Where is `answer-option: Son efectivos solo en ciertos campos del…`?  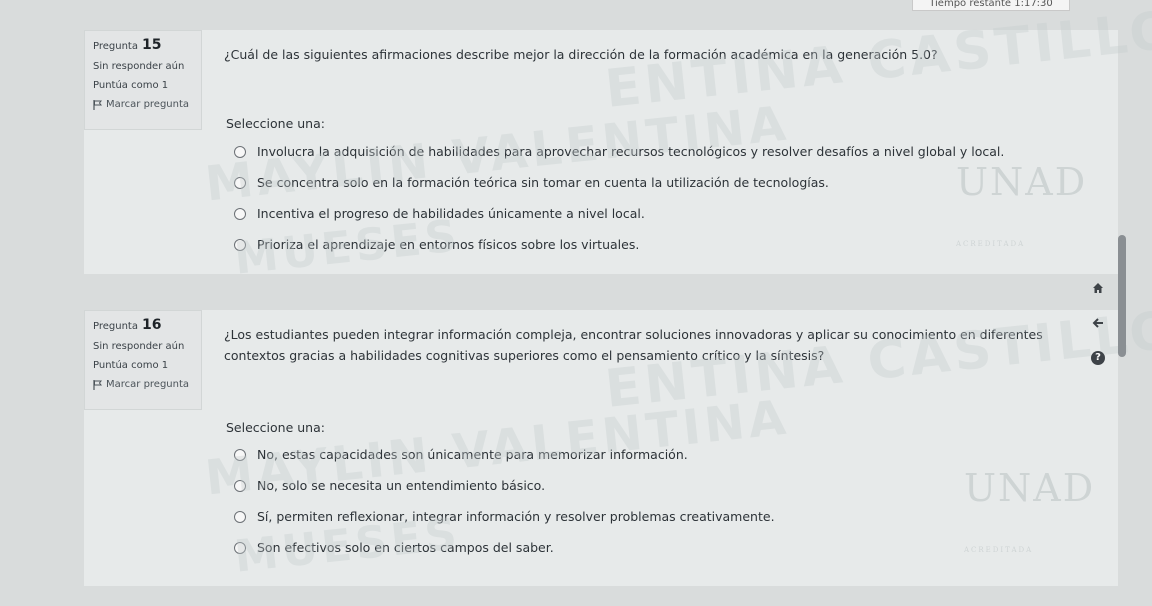 answer-option: Son efectivos solo en ciertos campos del… is located at coordinates (504, 547).